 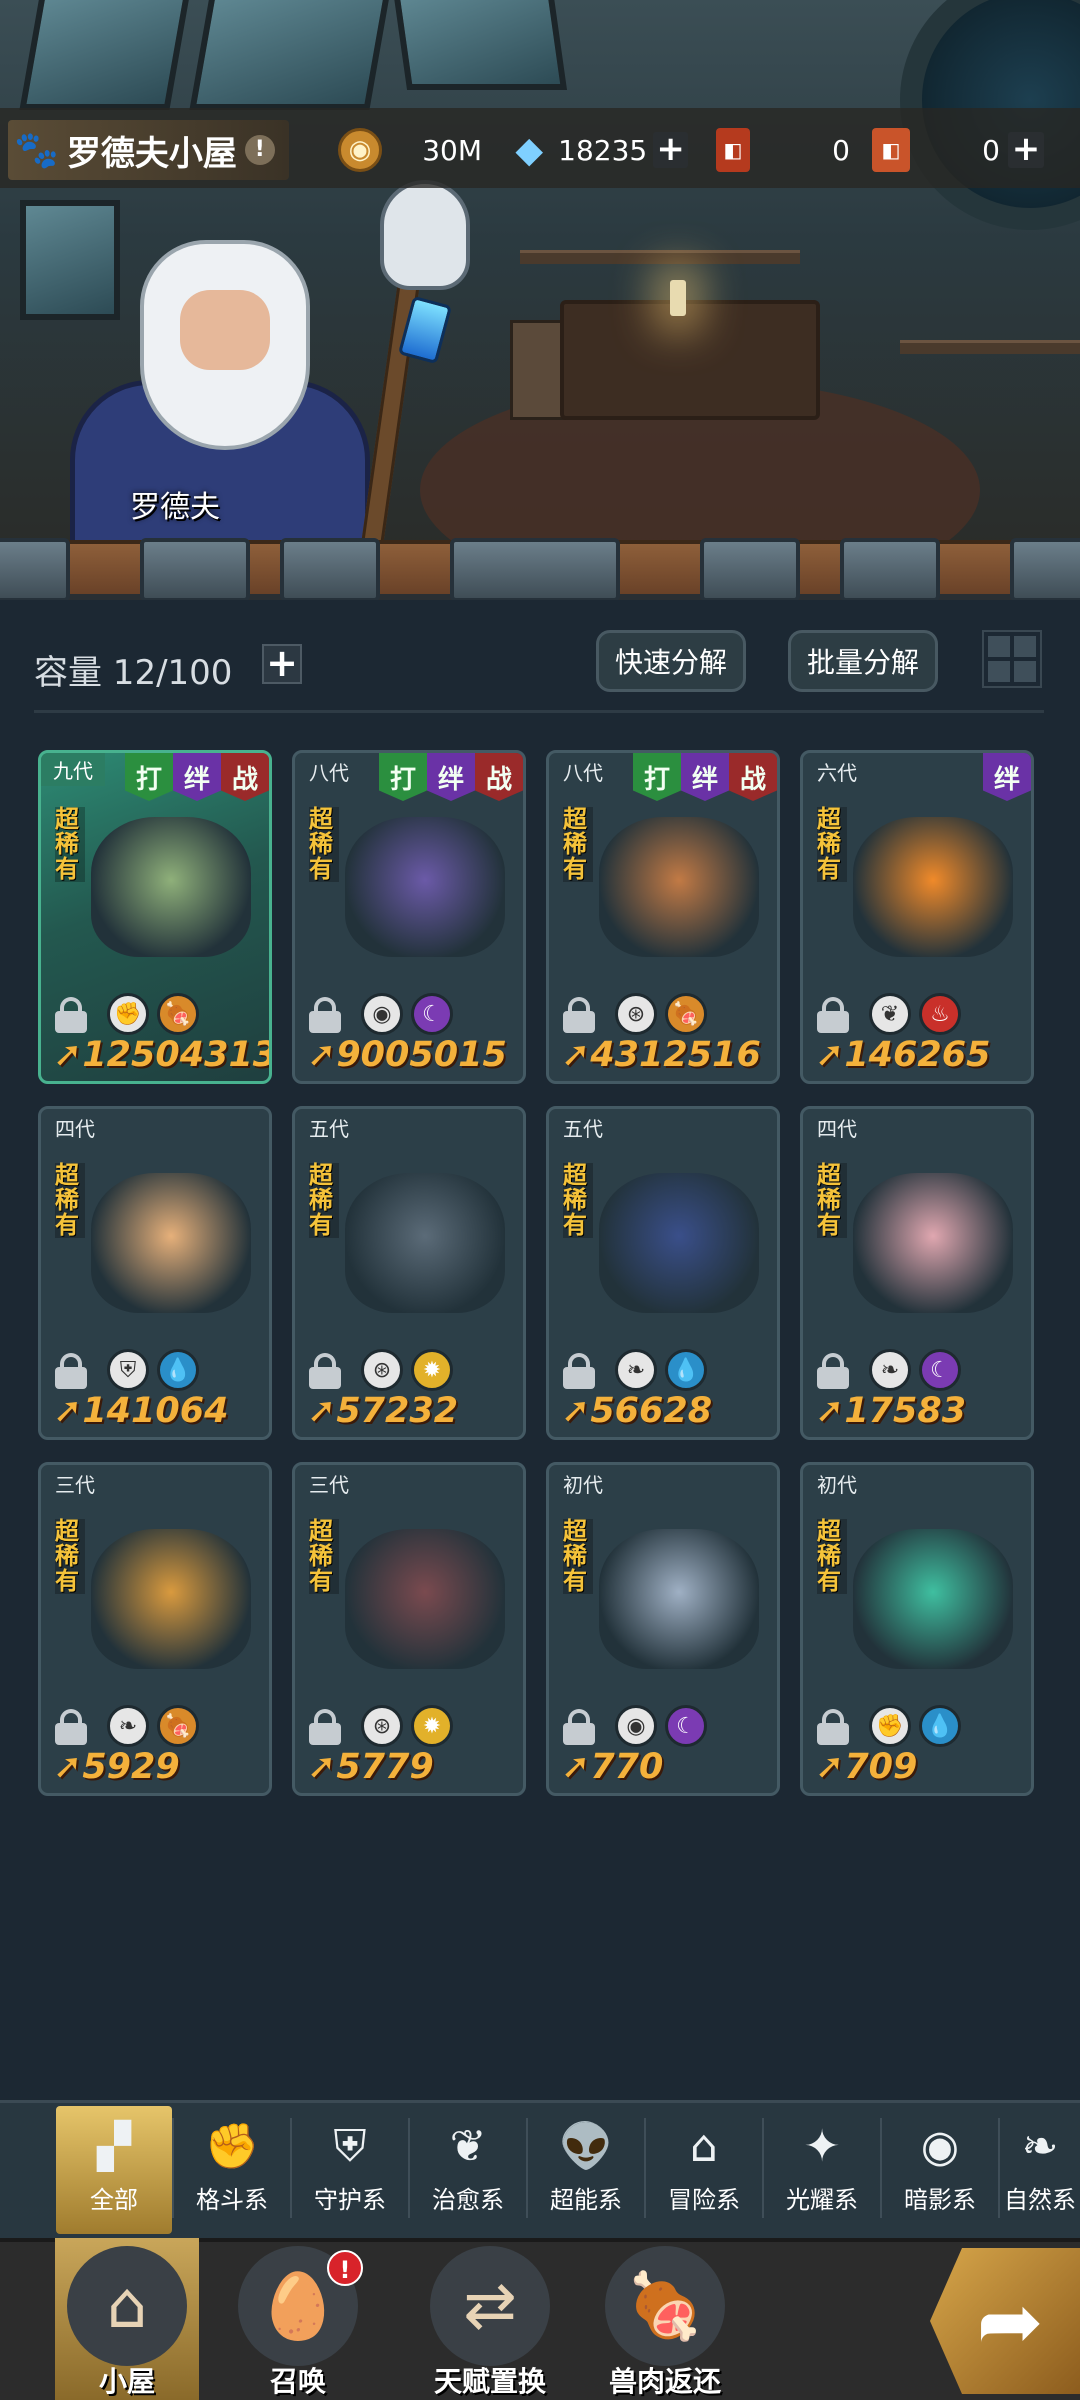 What do you see at coordinates (490, 2319) in the screenshot?
I see `nav-swap: ⇄ 天赋置换` at bounding box center [490, 2319].